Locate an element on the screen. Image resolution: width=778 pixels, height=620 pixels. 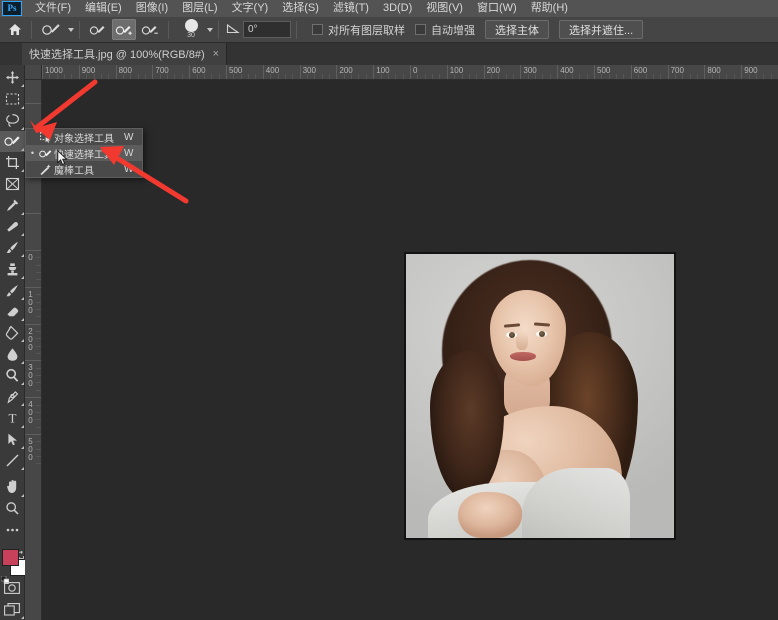
ruler-label: 400 is located at coordinates (30, 412).